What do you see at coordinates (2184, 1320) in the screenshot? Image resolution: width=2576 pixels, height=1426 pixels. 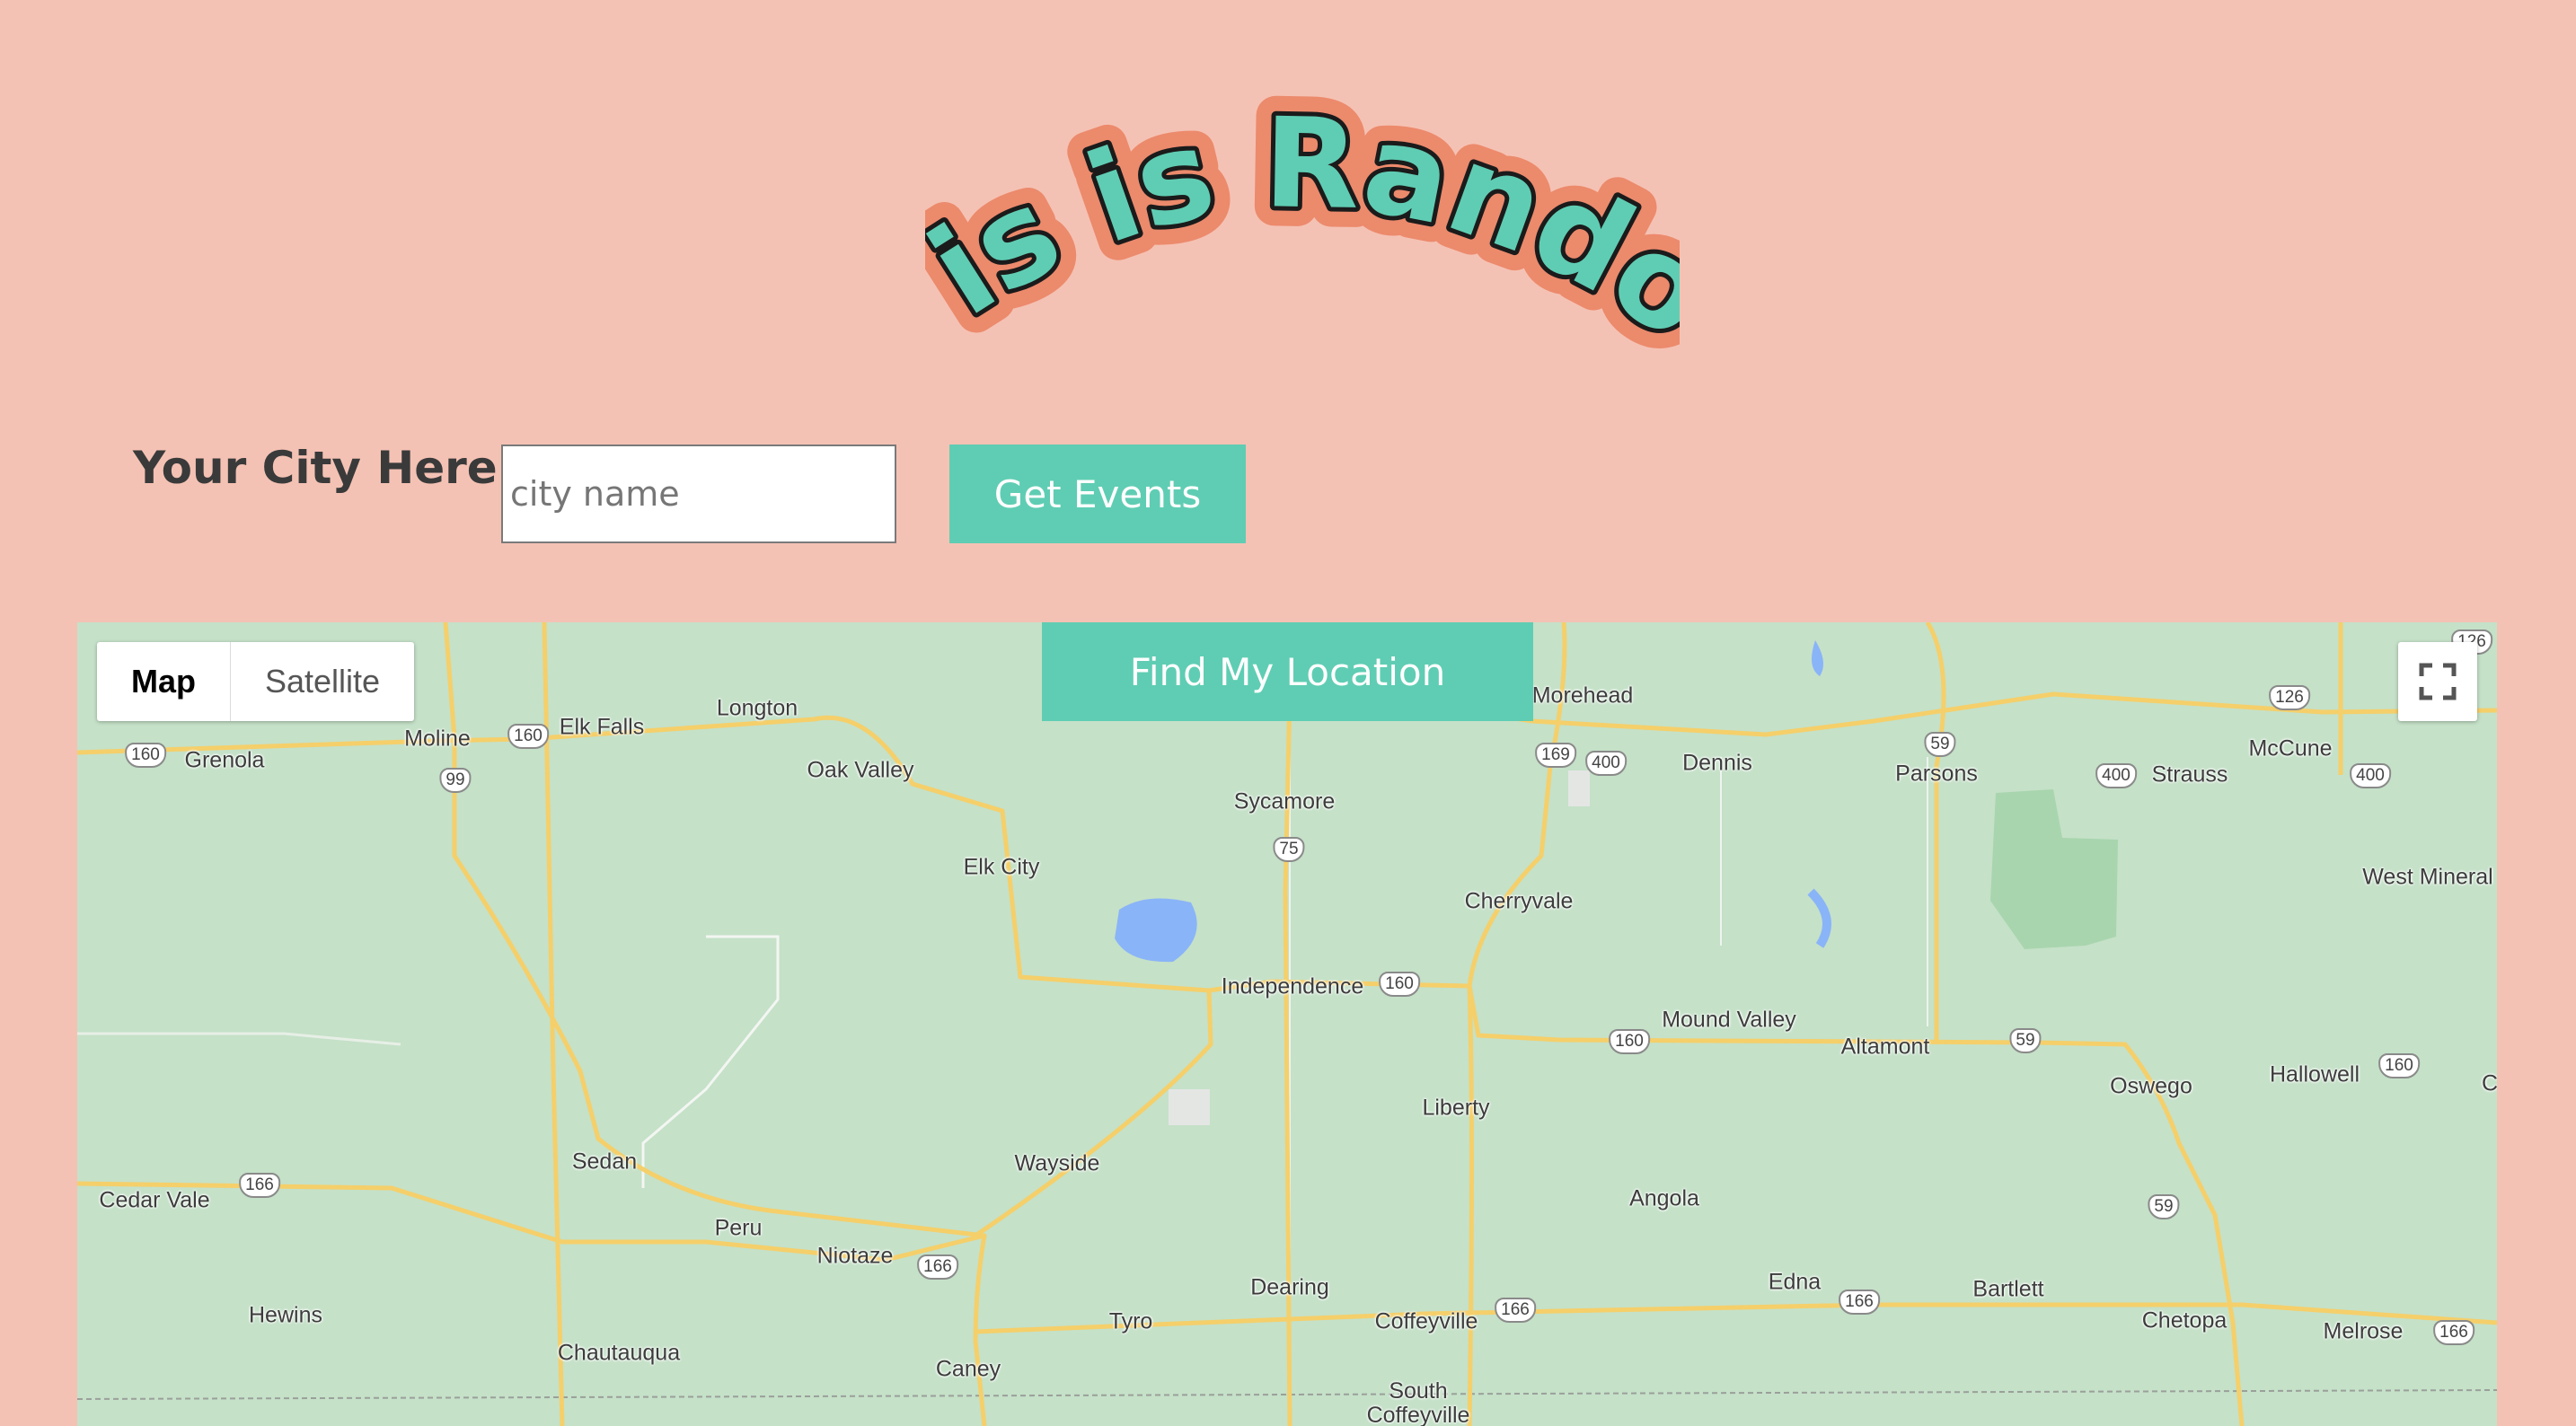 I see `place-label: Chetopa` at bounding box center [2184, 1320].